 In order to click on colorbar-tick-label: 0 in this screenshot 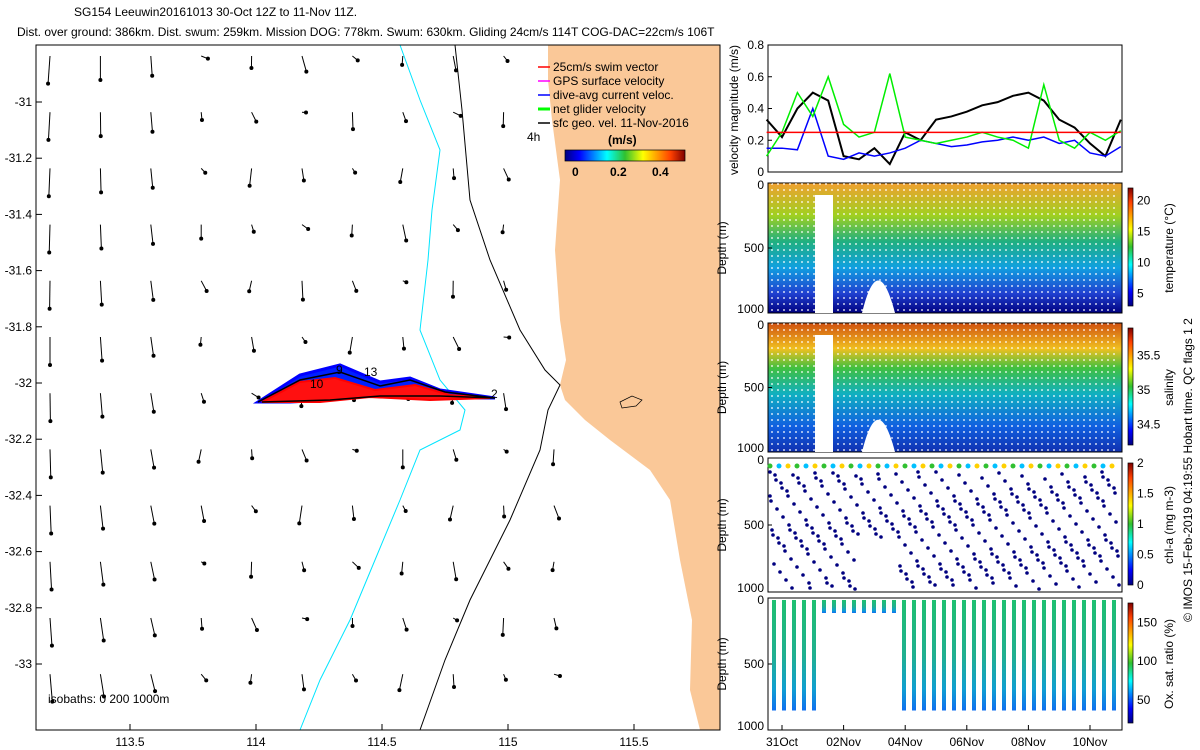, I will do `click(1140, 585)`.